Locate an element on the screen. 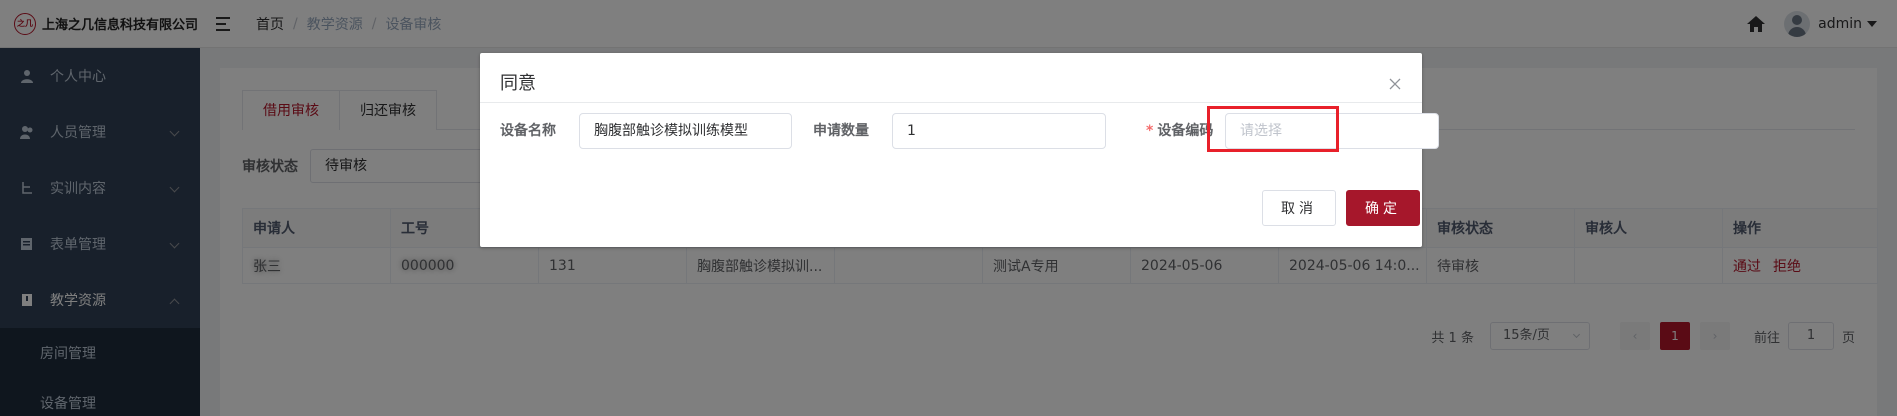 The height and width of the screenshot is (416, 1897). dialog-title: 同意 is located at coordinates (518, 83).